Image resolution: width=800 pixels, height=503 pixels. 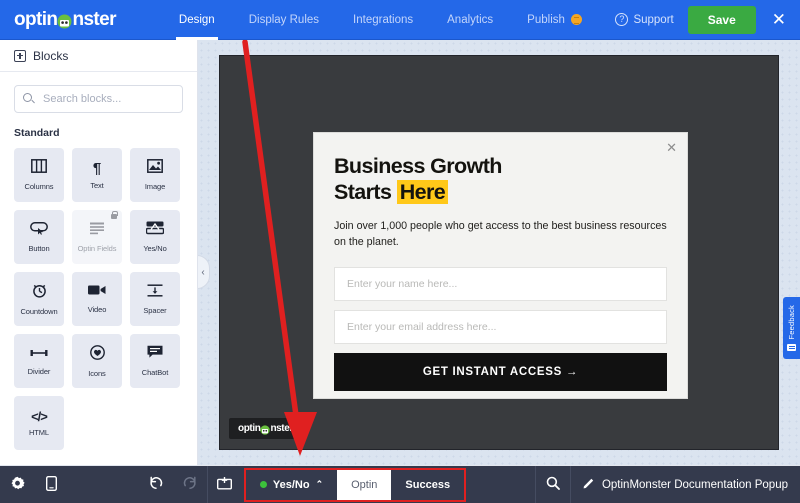 What do you see at coordinates (39, 354) in the screenshot?
I see `divider-icon` at bounding box center [39, 354].